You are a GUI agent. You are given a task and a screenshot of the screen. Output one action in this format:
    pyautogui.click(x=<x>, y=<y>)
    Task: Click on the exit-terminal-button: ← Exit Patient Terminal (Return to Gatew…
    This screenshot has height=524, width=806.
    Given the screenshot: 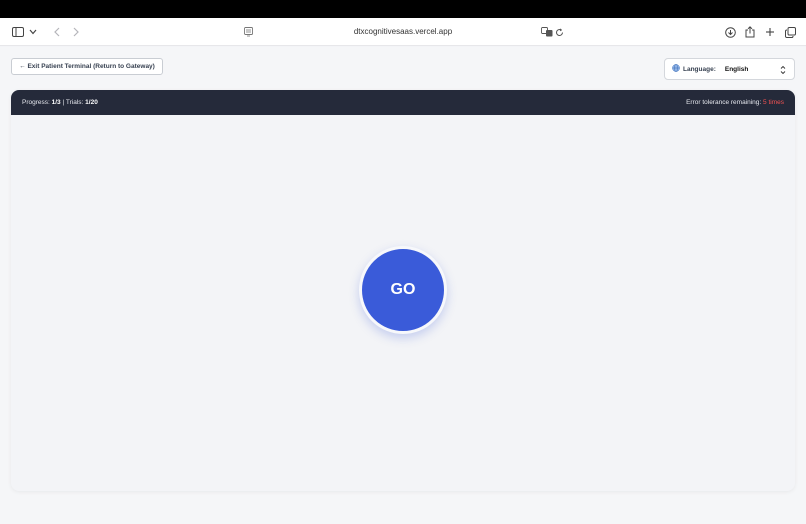 What is the action you would take?
    pyautogui.click(x=87, y=66)
    